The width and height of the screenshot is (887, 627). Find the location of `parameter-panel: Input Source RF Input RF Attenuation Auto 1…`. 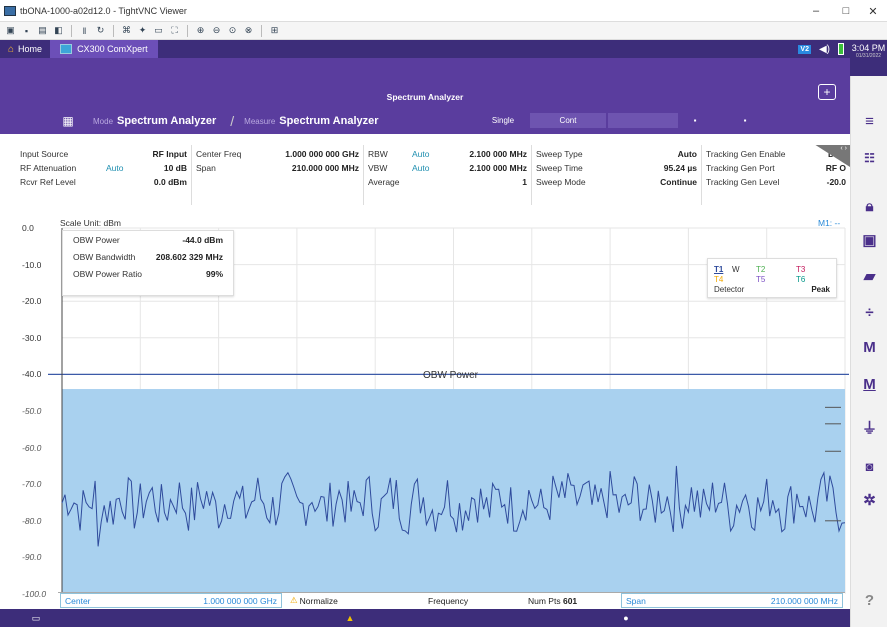

parameter-panel: Input Source RF Input RF Attenuation Auto 1… is located at coordinates (433, 175).